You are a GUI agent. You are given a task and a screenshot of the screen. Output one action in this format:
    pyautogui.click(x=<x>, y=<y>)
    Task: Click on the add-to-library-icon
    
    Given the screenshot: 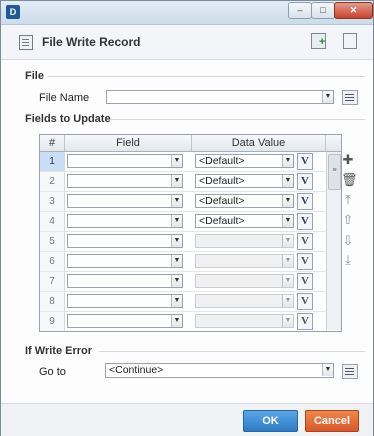 What is the action you would take?
    pyautogui.click(x=318, y=41)
    